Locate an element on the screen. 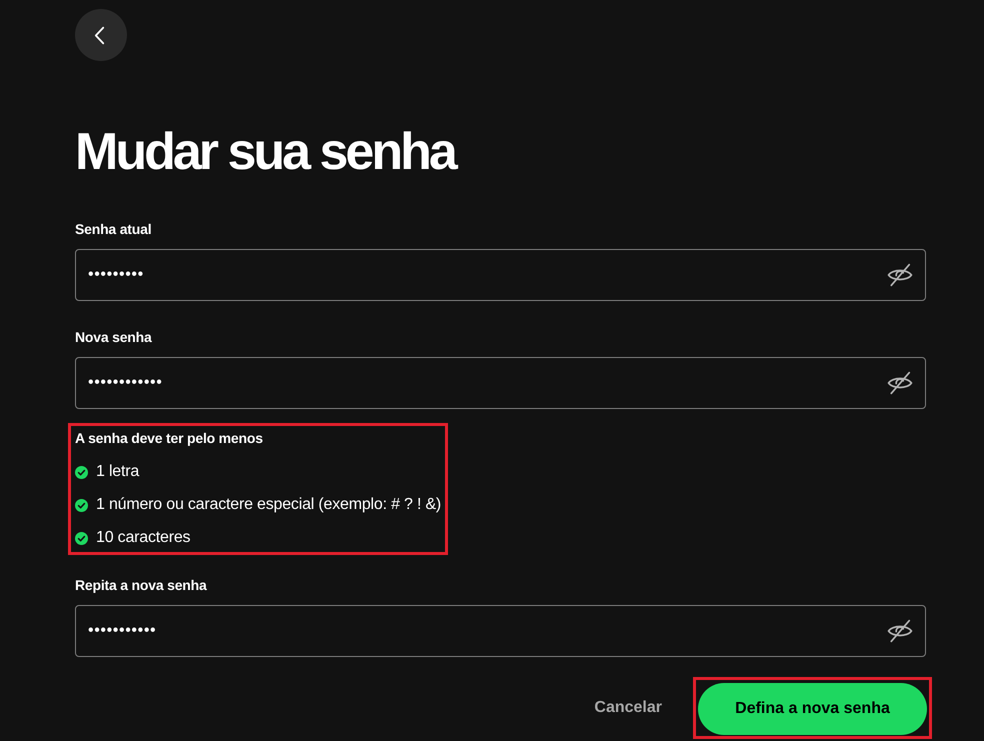 The image size is (984, 741). cancel-button: Cancelar is located at coordinates (628, 708).